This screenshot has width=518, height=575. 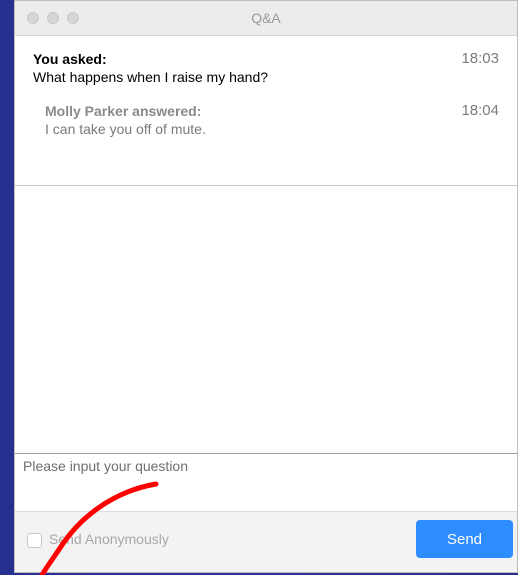 What do you see at coordinates (464, 539) in the screenshot?
I see `send-button: Send` at bounding box center [464, 539].